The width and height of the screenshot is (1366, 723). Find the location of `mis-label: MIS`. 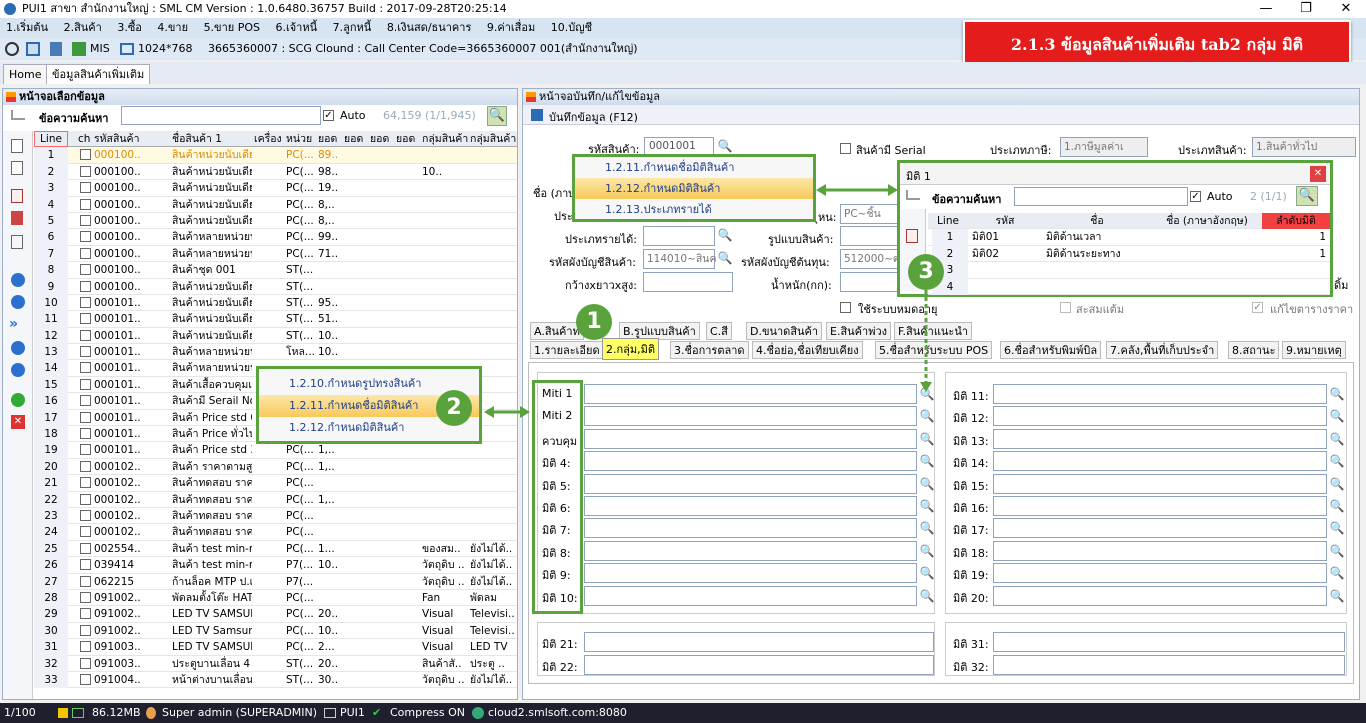

mis-label: MIS is located at coordinates (100, 49).